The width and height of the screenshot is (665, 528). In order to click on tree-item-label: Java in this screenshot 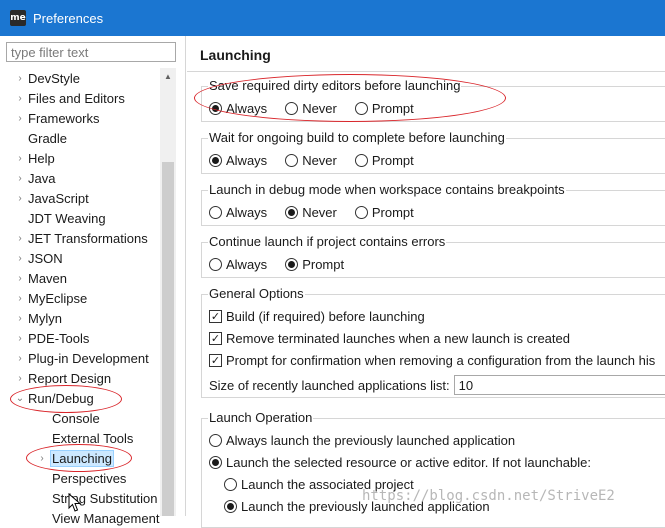, I will do `click(42, 178)`.